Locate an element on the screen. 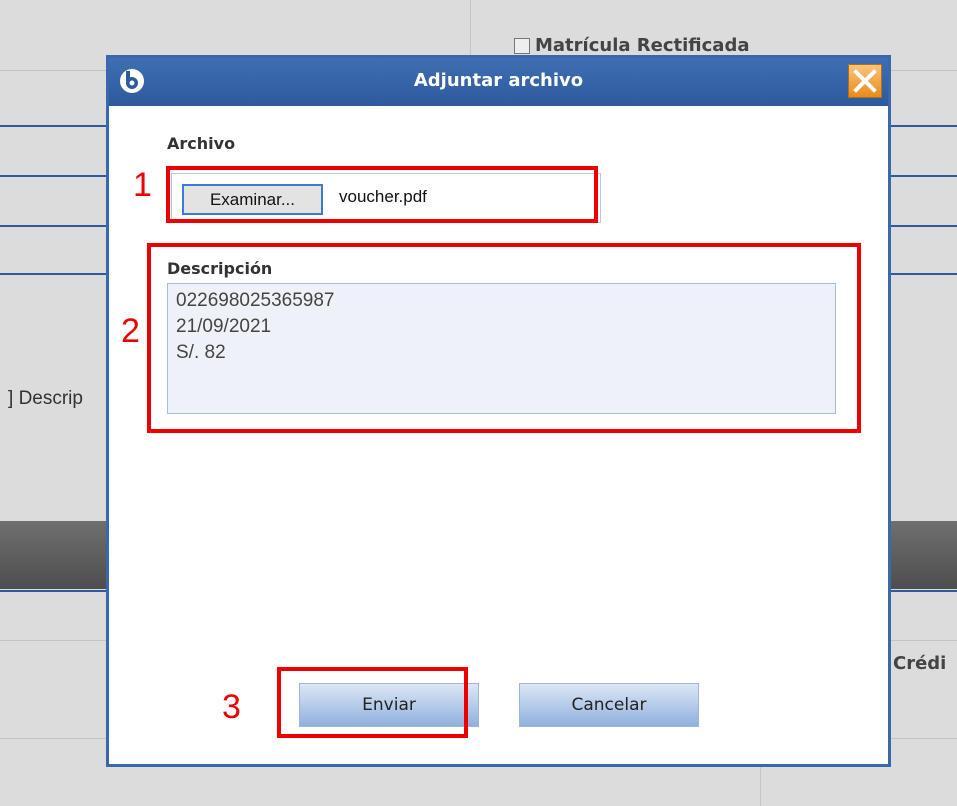 This screenshot has width=957, height=806. annotation-number-2: 2 is located at coordinates (130, 331).